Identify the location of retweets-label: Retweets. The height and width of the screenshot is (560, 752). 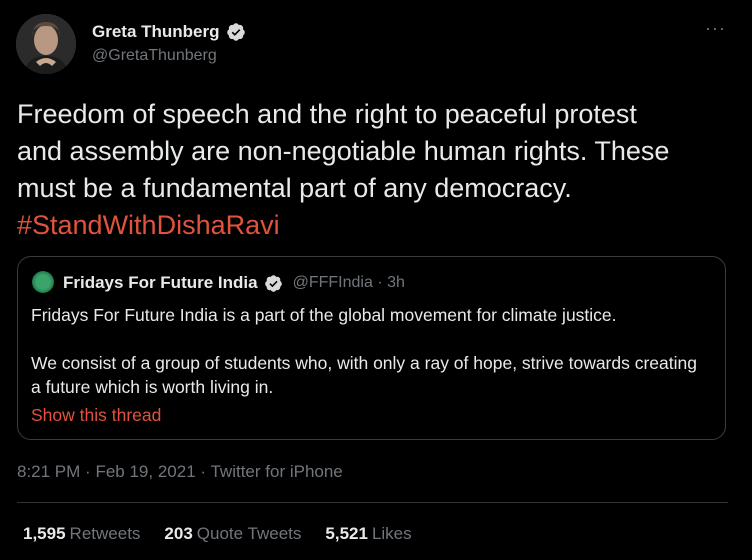
(105, 533).